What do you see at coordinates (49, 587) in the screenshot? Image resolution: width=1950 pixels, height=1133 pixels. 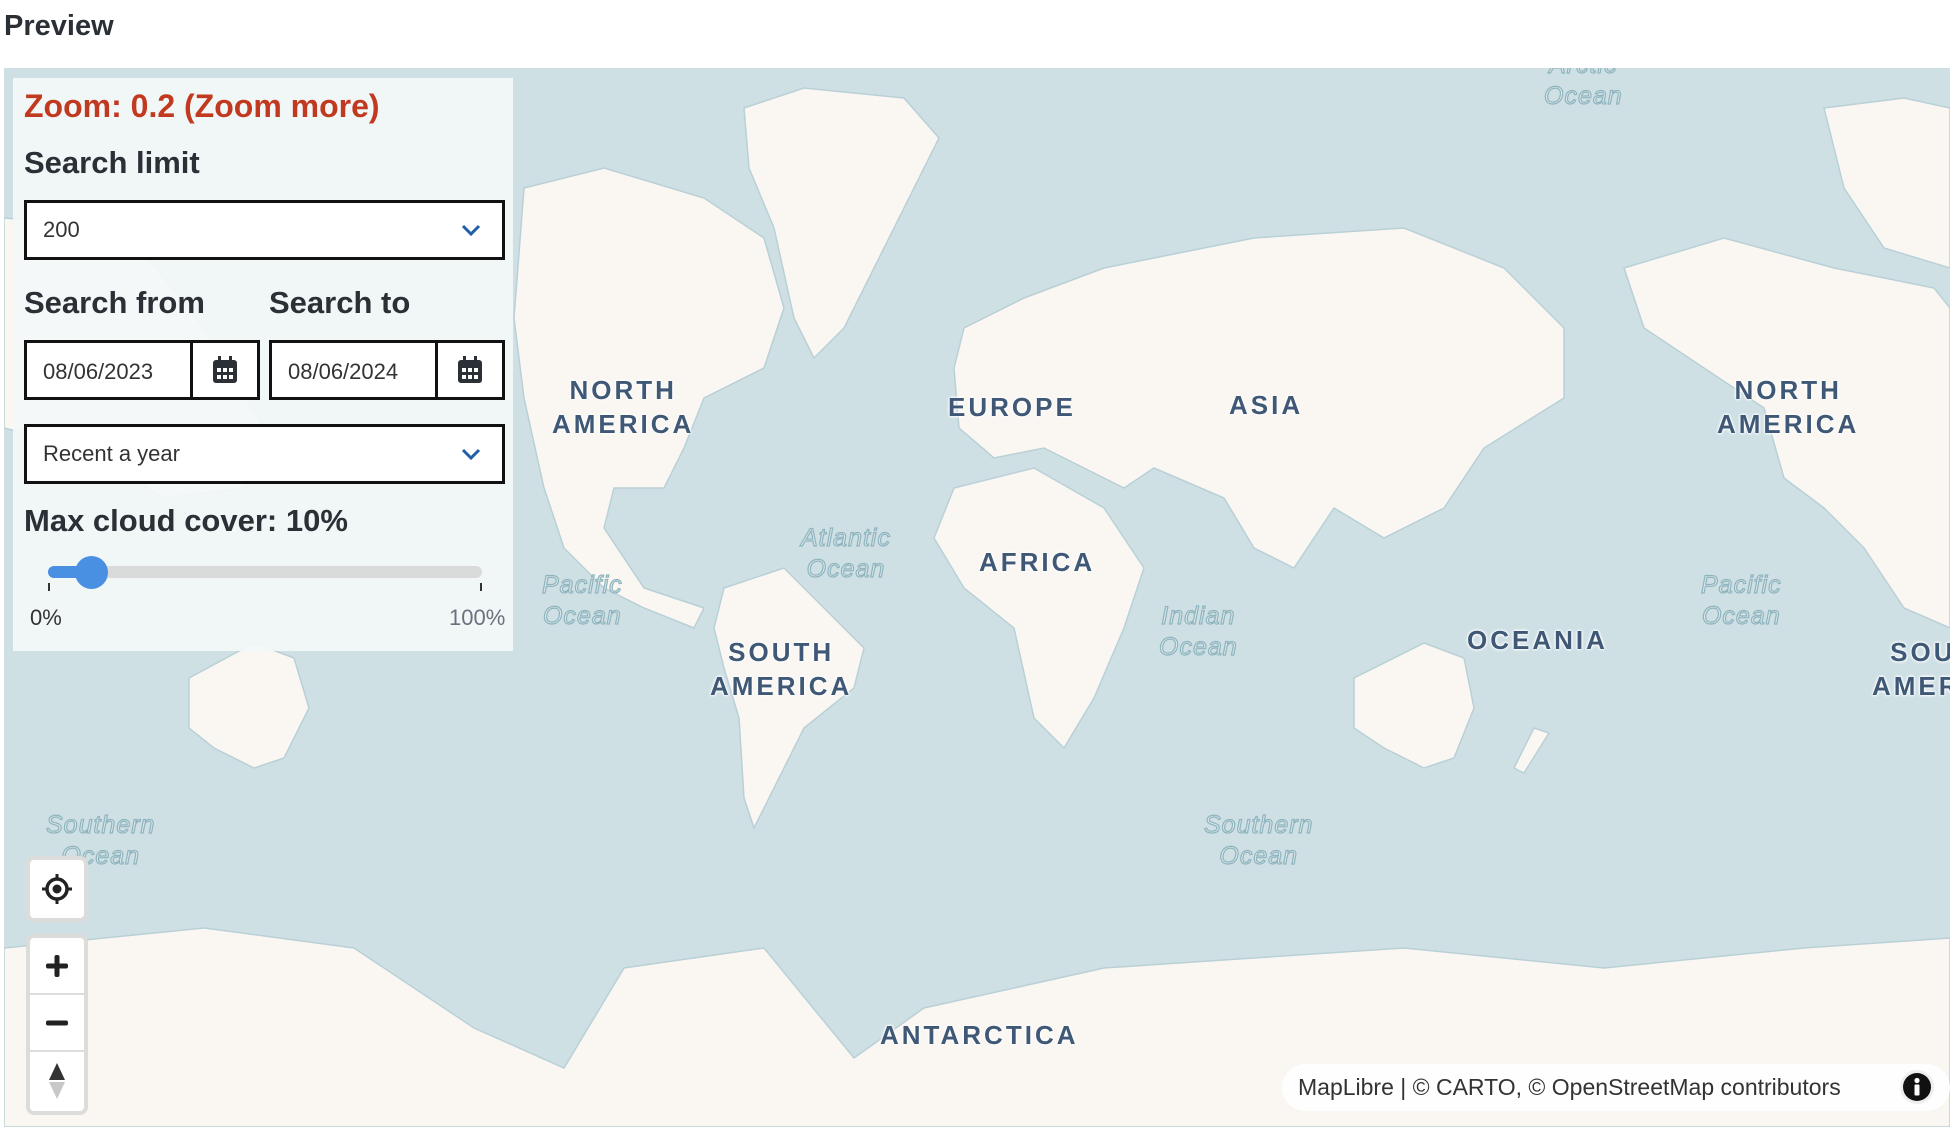 I see `slider-tick-min` at bounding box center [49, 587].